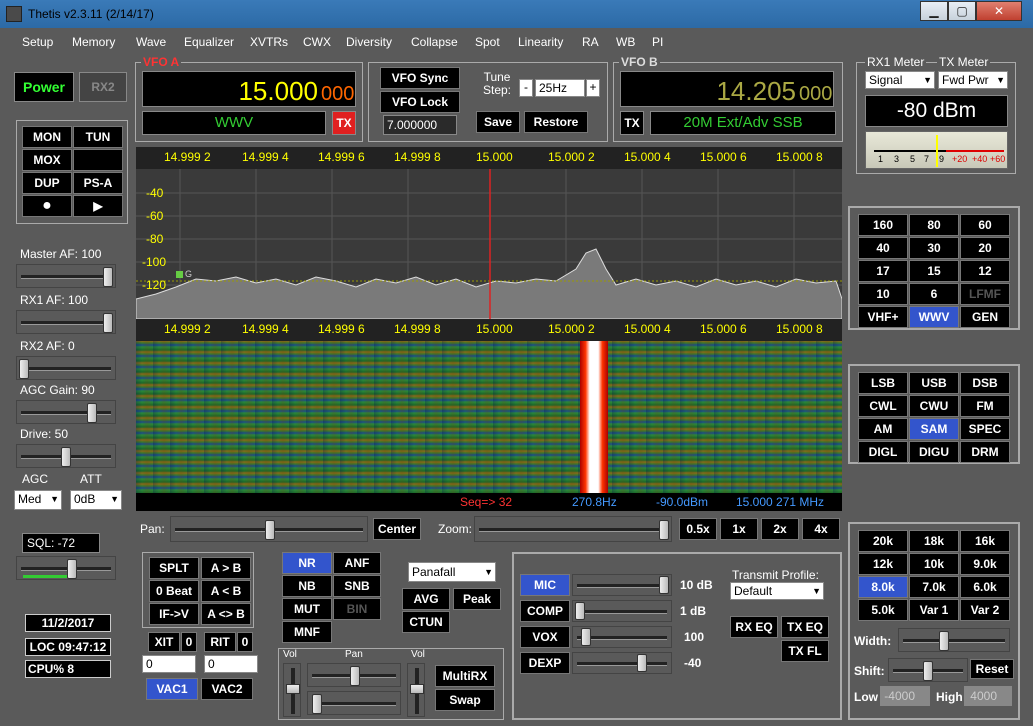  Describe the element at coordinates (883, 271) in the screenshot. I see `band-17: 17` at that location.